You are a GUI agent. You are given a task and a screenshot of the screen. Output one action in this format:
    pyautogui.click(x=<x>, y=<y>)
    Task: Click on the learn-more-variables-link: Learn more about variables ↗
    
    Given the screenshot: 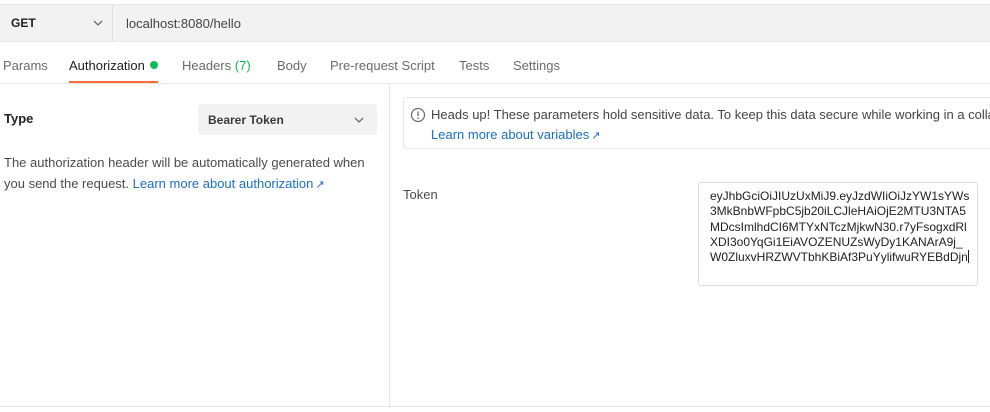 What is the action you would take?
    pyautogui.click(x=515, y=134)
    